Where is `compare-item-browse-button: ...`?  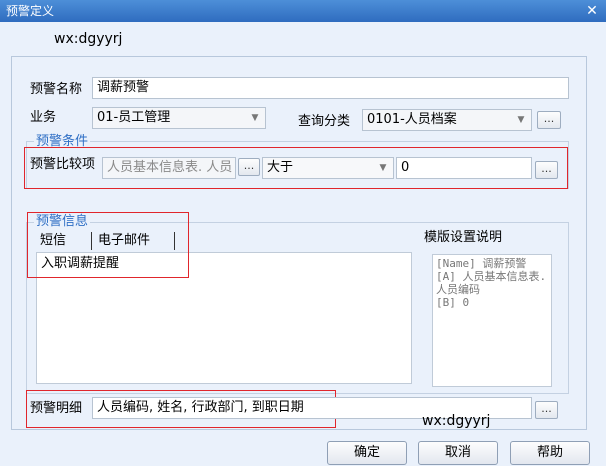
compare-item-browse-button: ... is located at coordinates (249, 167).